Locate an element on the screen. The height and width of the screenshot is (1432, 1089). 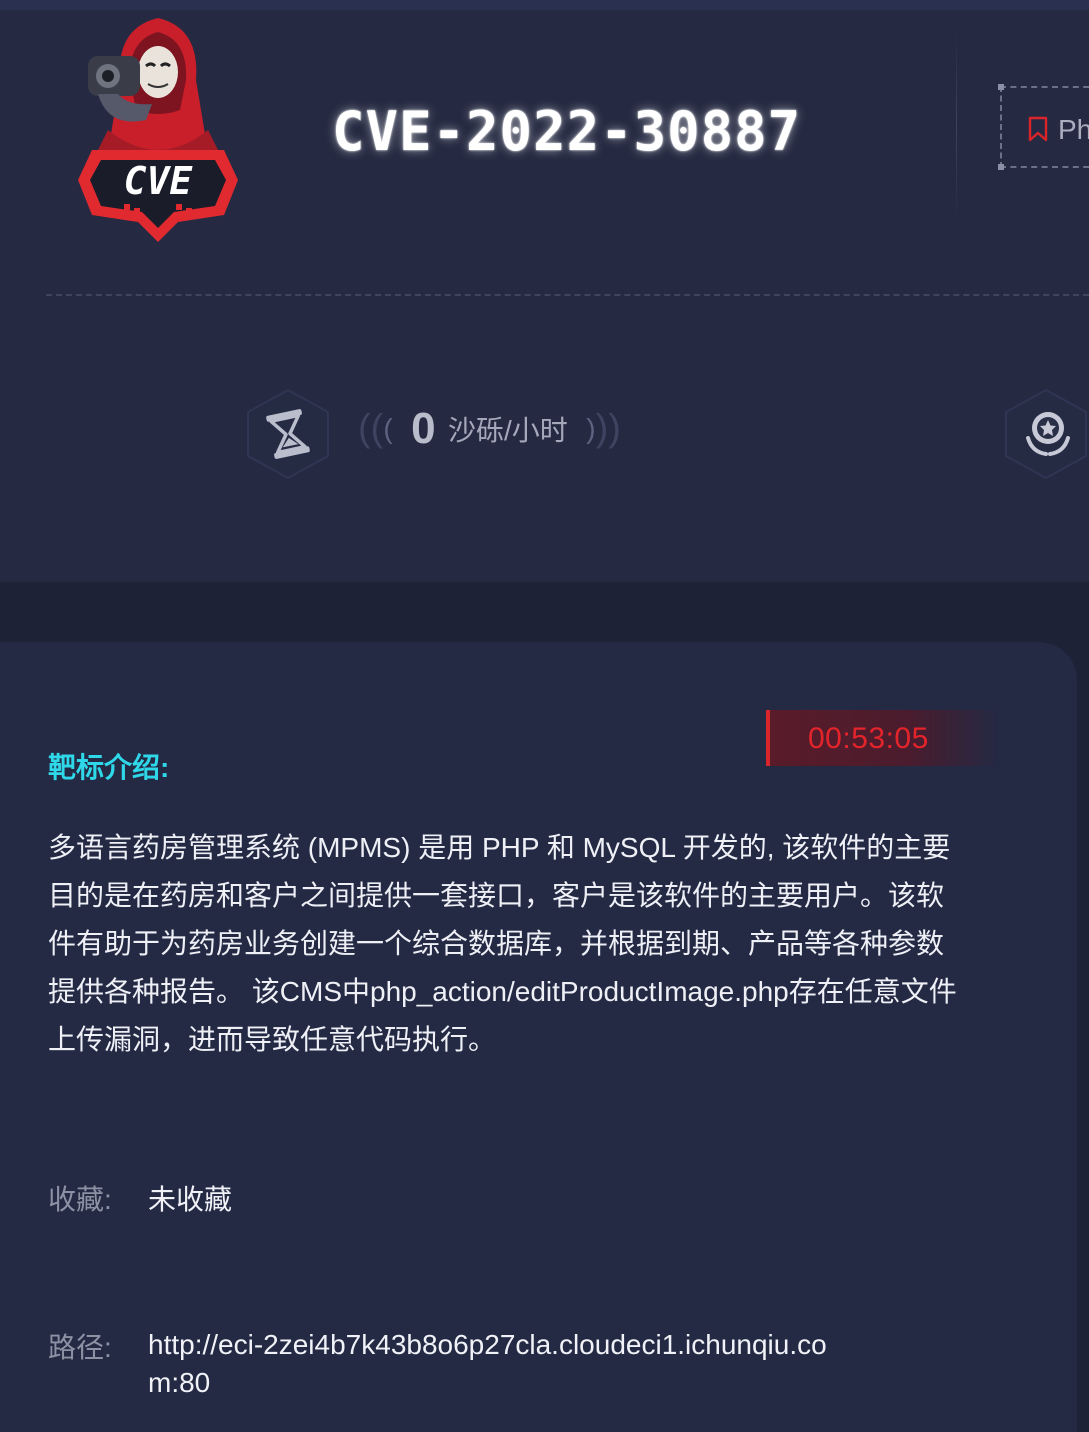
header-top-strip is located at coordinates (544, 5).